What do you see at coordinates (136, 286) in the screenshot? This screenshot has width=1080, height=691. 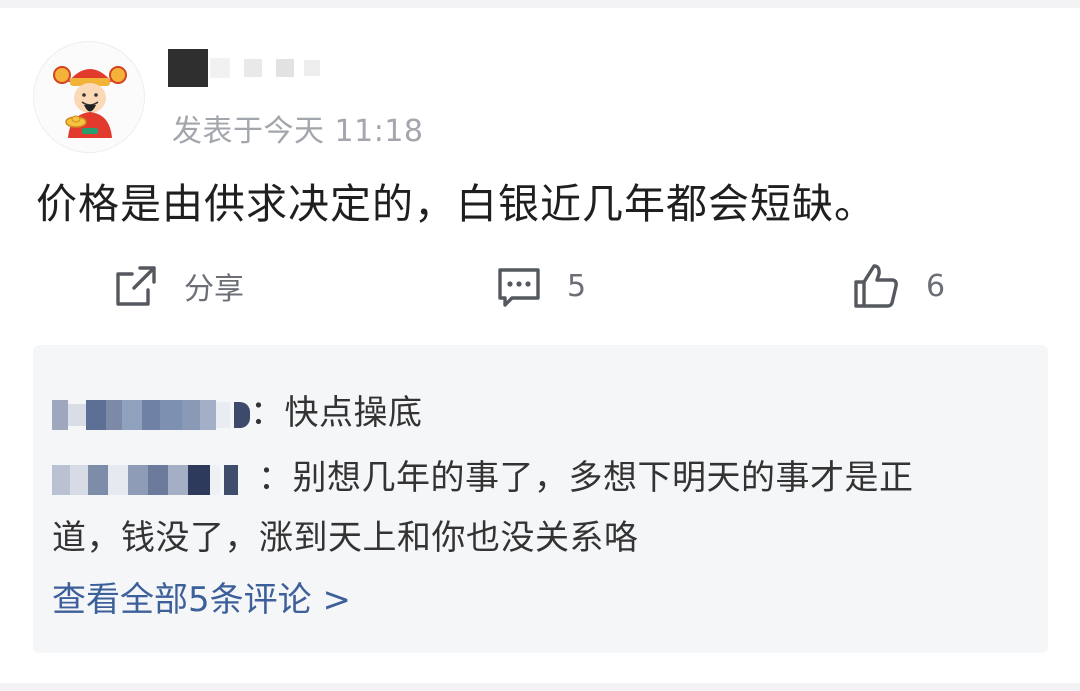 I see `share-icon` at bounding box center [136, 286].